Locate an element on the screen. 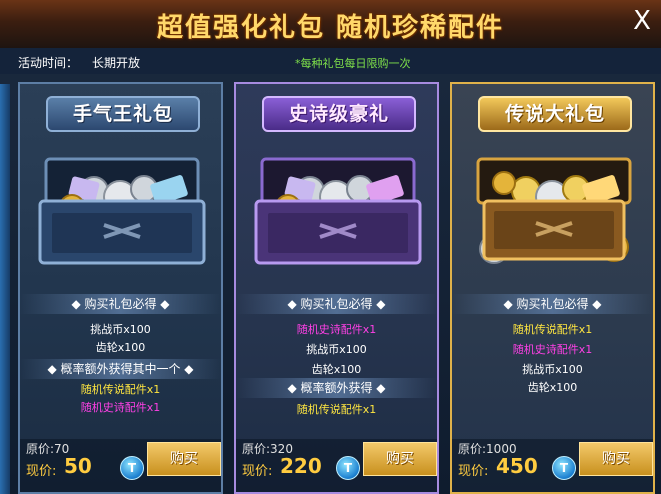  activity-time-label: 活动时间： is located at coordinates (48, 63).